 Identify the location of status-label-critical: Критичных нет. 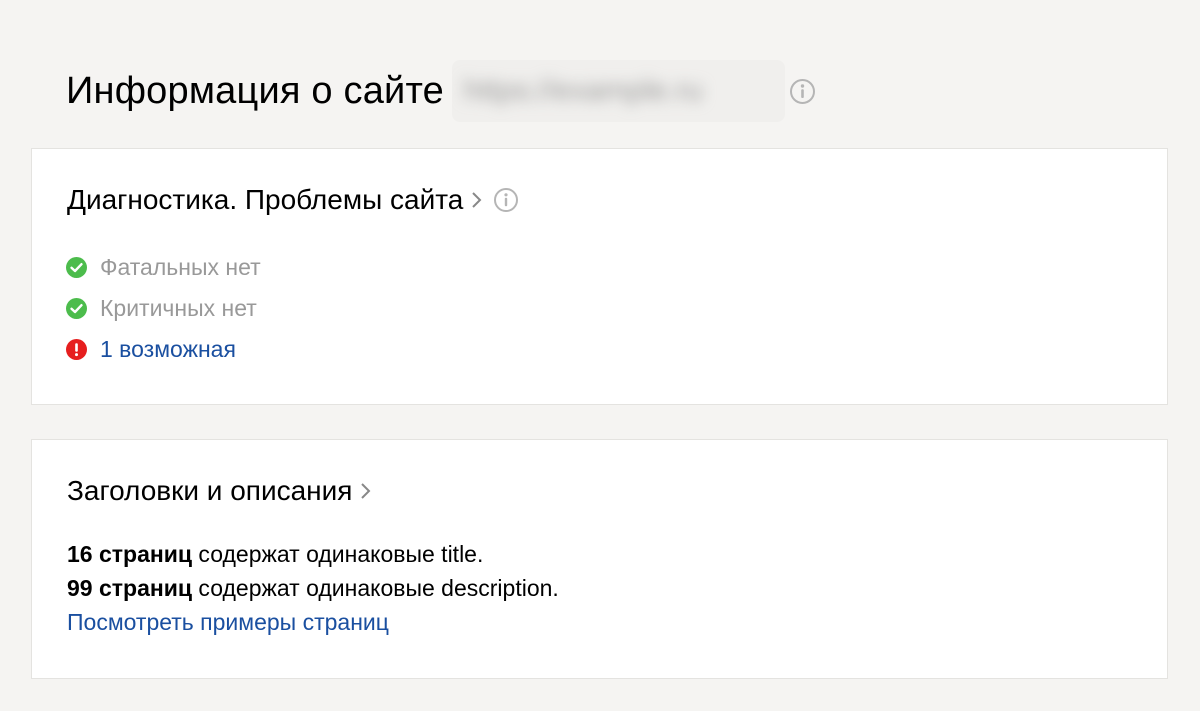
(178, 308).